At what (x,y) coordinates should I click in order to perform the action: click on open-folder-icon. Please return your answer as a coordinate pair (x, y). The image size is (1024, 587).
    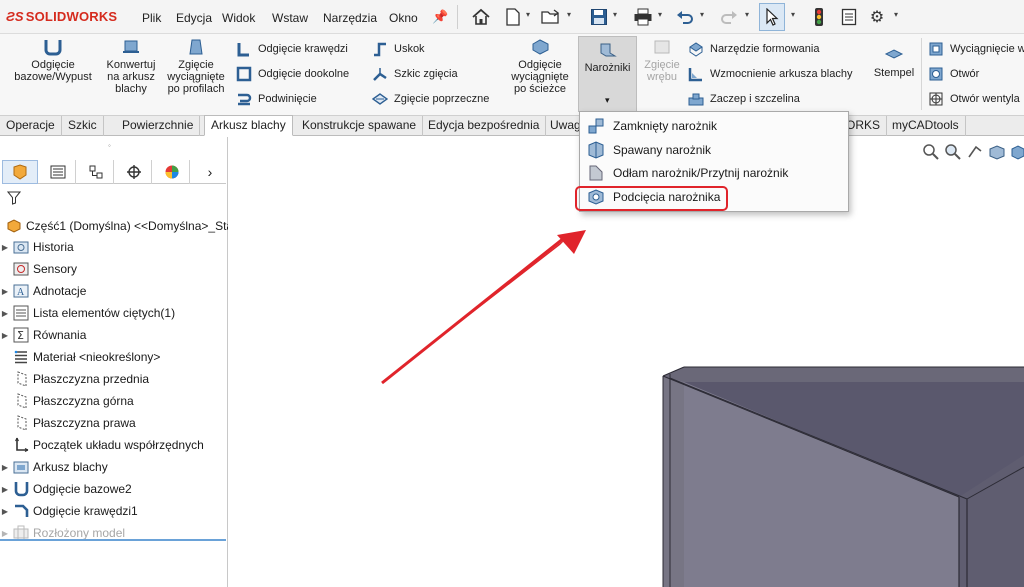
    Looking at the image, I should click on (551, 17).